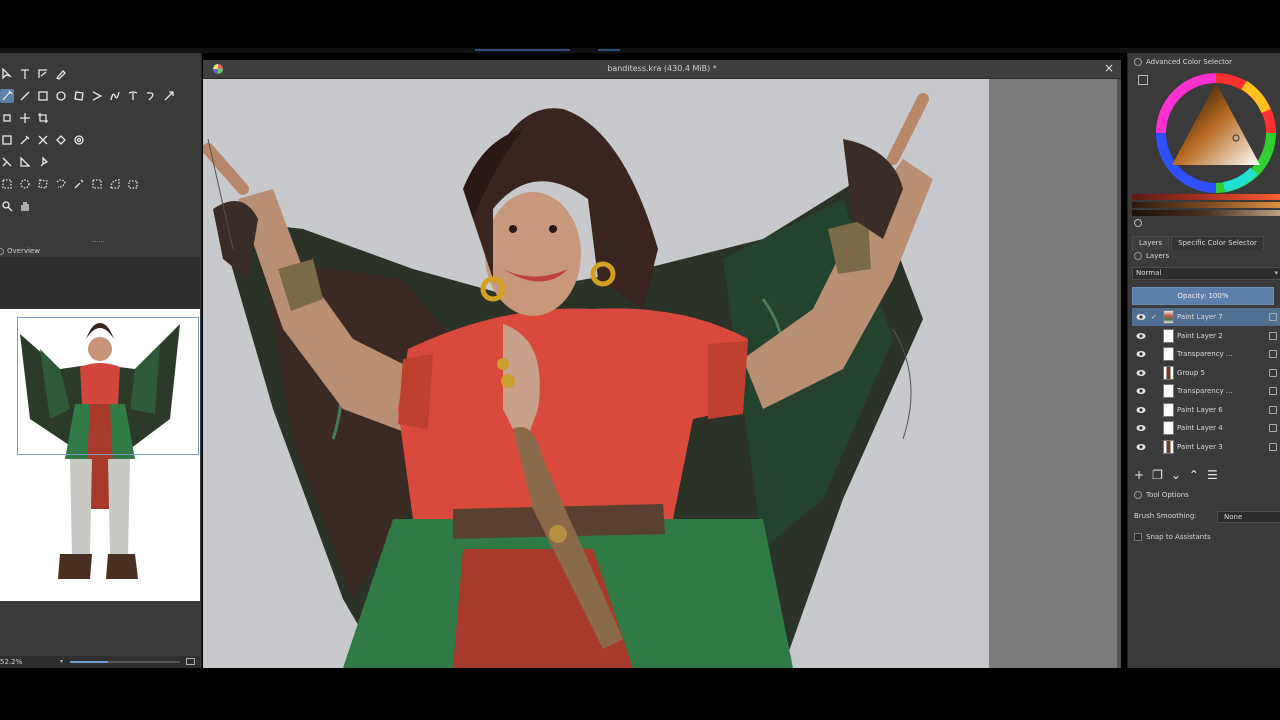 This screenshot has height=720, width=1280. What do you see at coordinates (61, 74) in the screenshot?
I see `calligraphy-tool` at bounding box center [61, 74].